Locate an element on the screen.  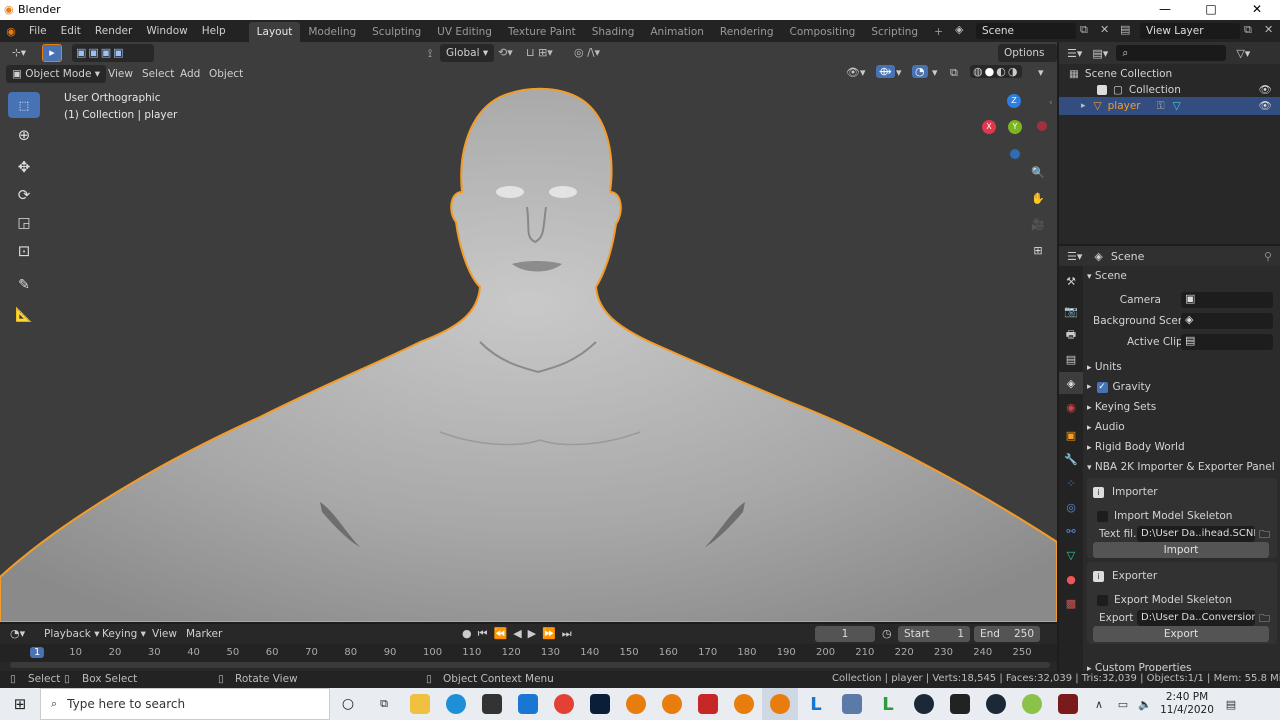
timeline-scrollbar is located at coordinates (530, 665).